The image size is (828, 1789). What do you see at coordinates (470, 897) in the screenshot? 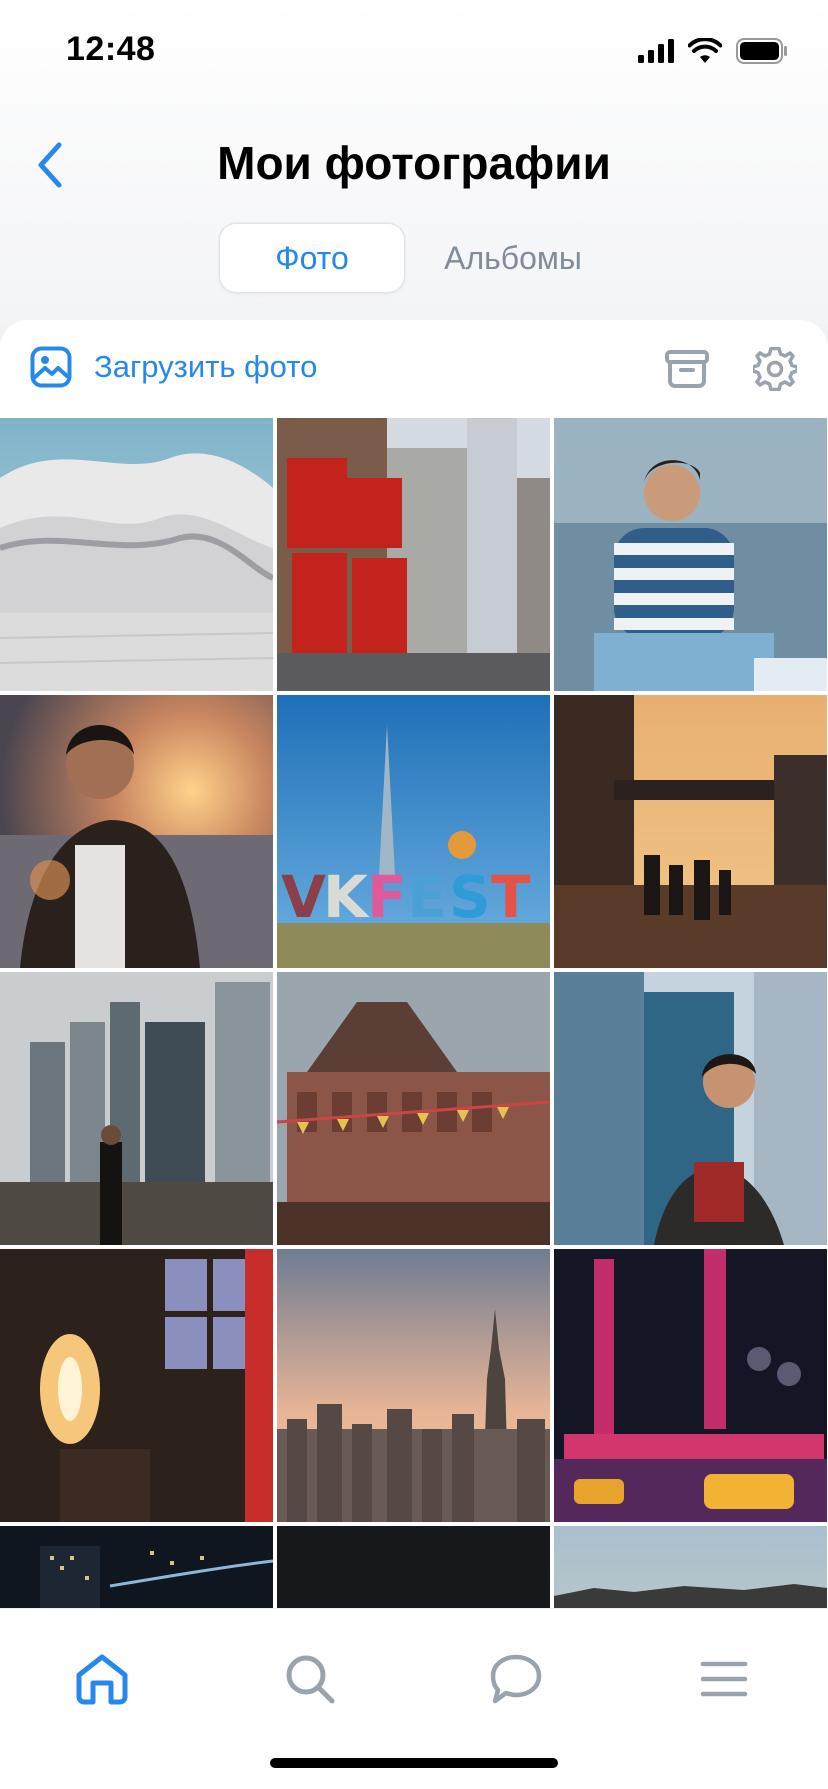
I see `svg-text: S` at bounding box center [470, 897].